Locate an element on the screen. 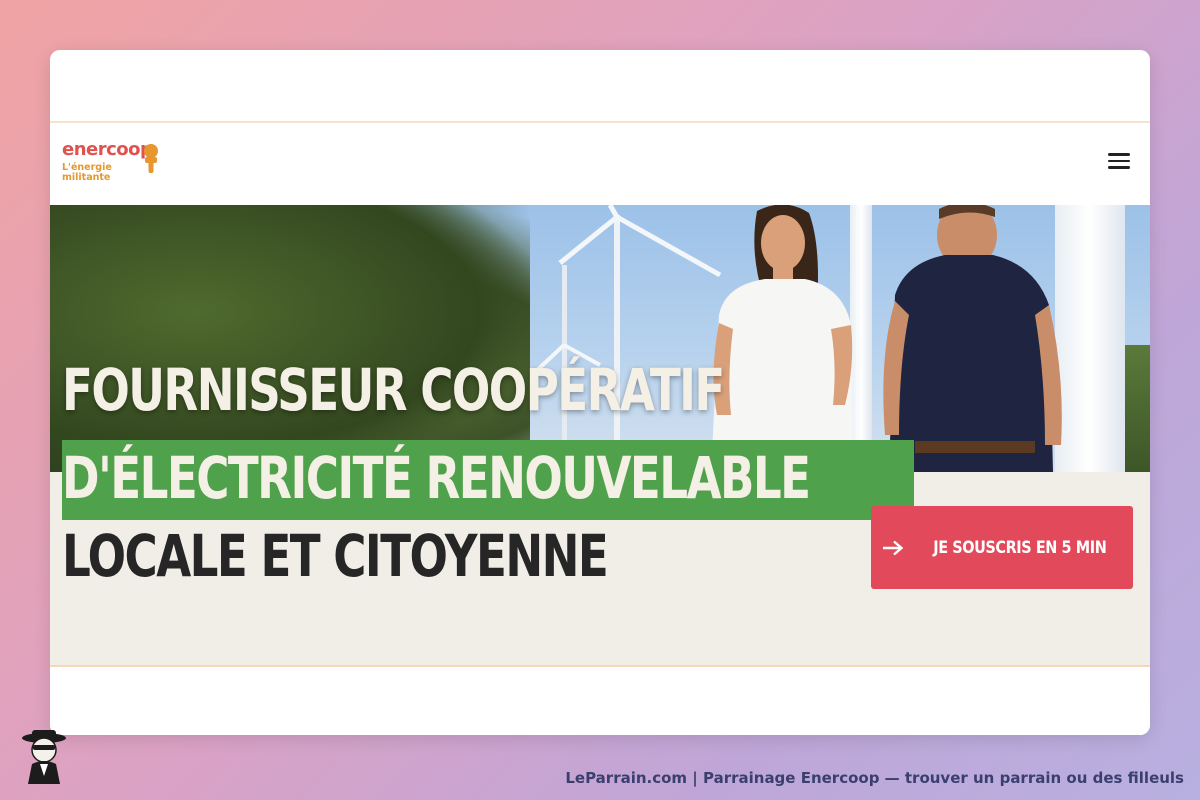  headline-line-3: LOCALE ET CITOYENNE is located at coordinates (335, 556).